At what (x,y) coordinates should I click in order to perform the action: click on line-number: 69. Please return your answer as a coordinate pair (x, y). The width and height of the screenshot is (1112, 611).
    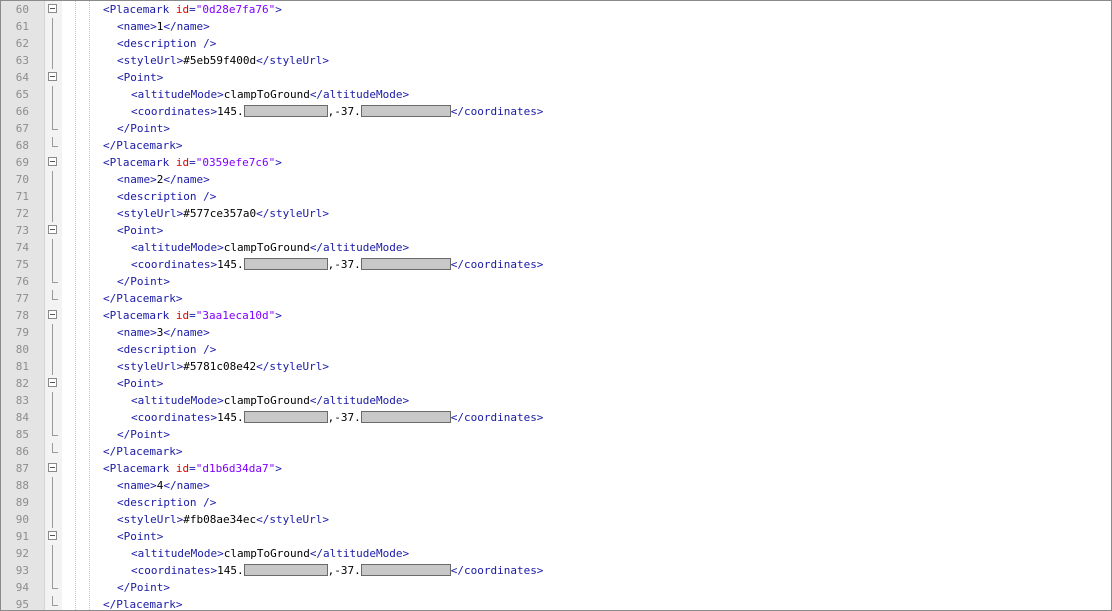
    Looking at the image, I should click on (22, 162).